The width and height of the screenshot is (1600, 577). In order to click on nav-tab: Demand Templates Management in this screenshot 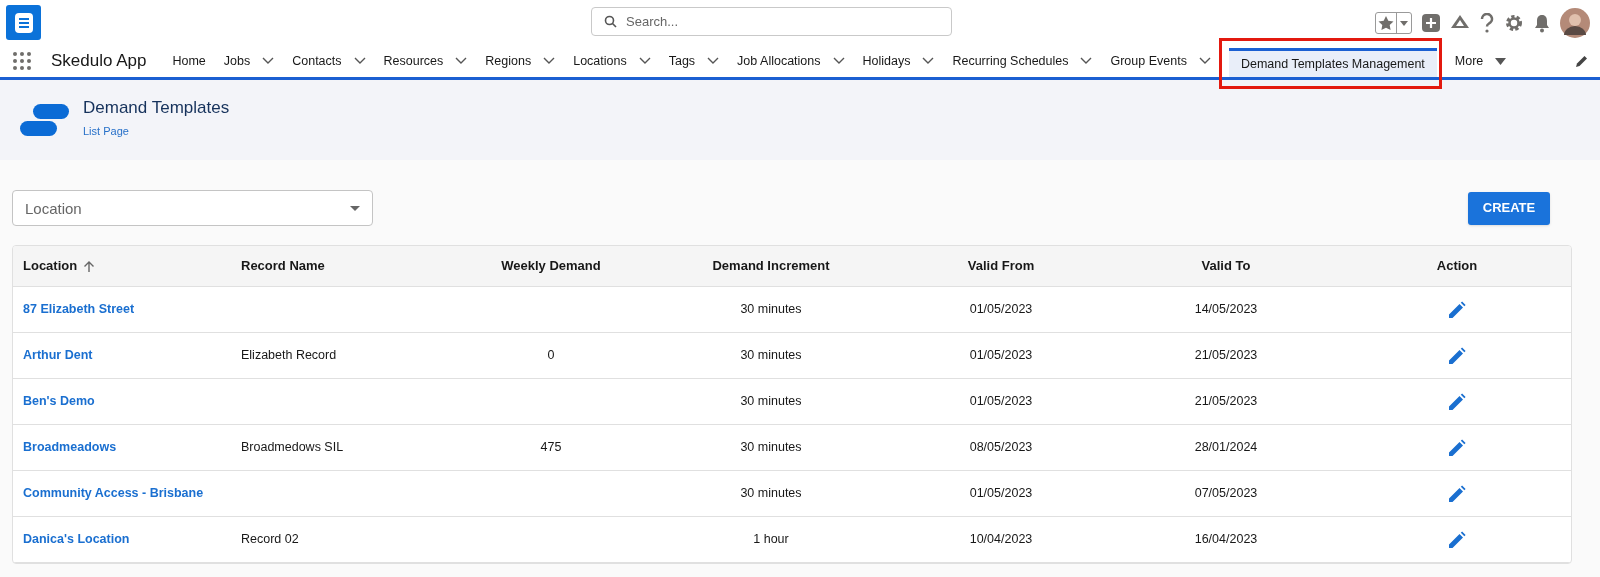, I will do `click(1332, 62)`.